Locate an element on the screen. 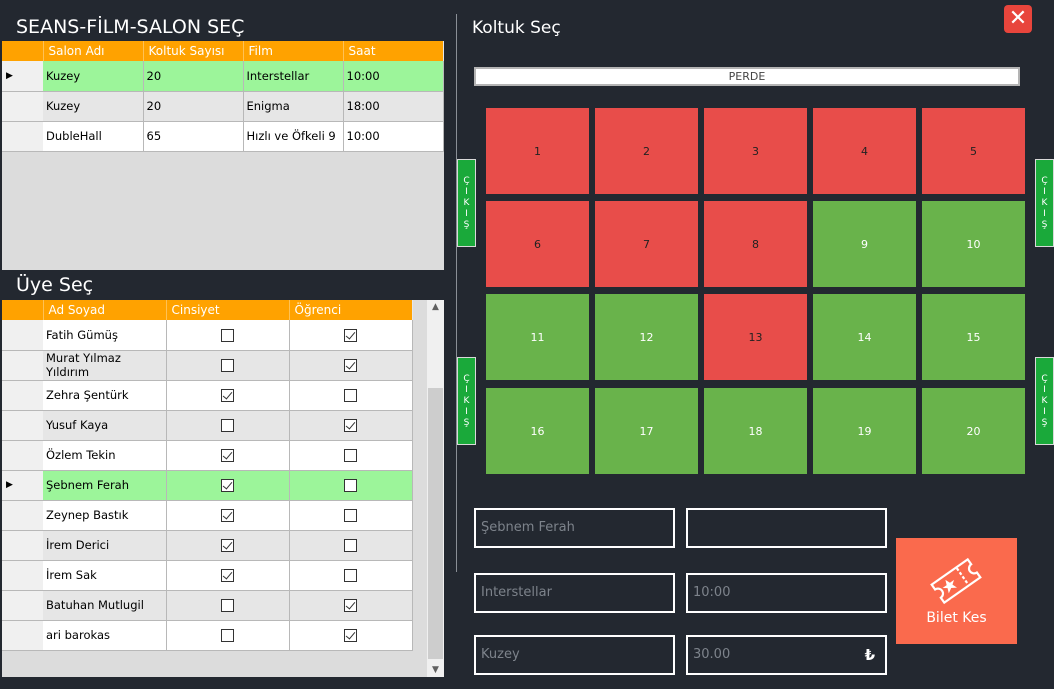  col-ogrenci: Öğrenci is located at coordinates (351, 310).